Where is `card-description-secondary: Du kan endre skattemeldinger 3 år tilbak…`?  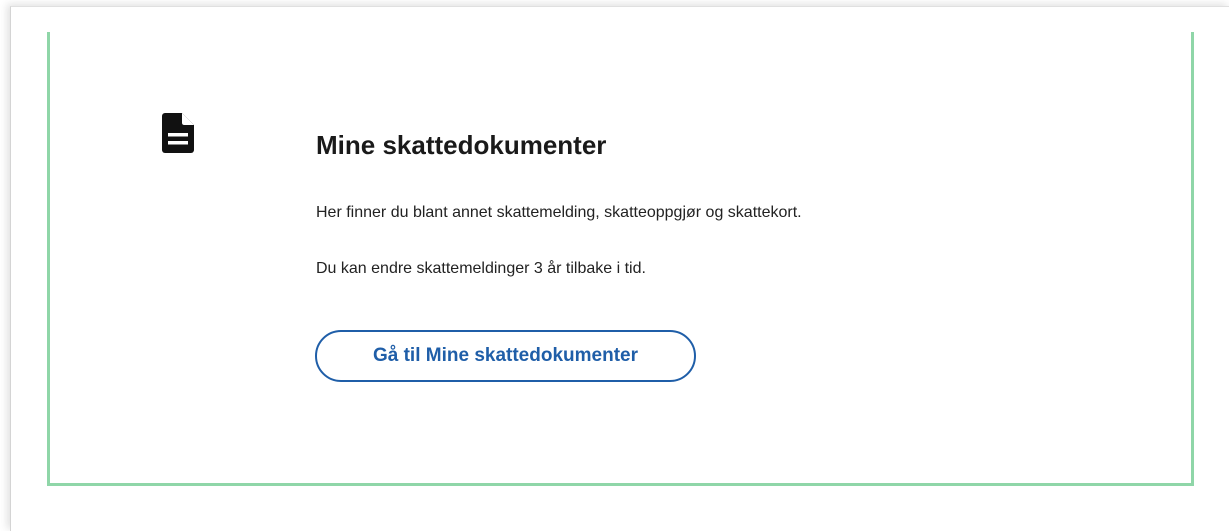
card-description-secondary: Du kan endre skattemeldinger 3 år tilbak… is located at coordinates (481, 268).